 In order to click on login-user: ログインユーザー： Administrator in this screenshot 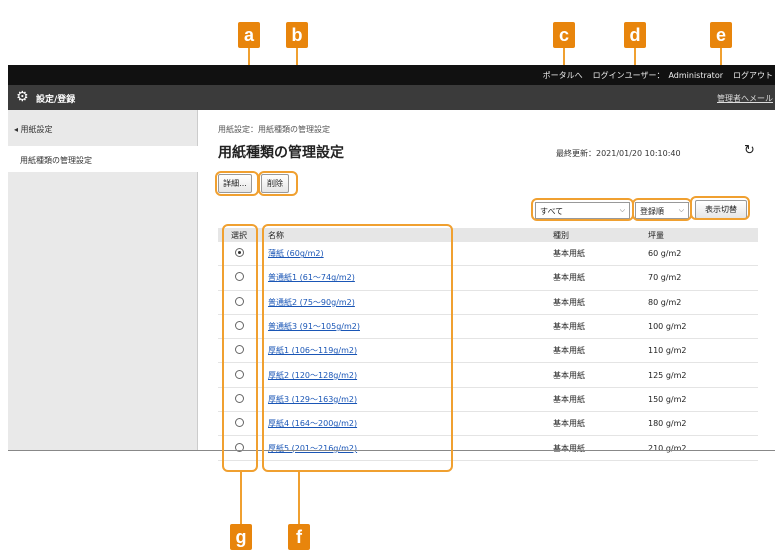, I will do `click(657, 75)`.